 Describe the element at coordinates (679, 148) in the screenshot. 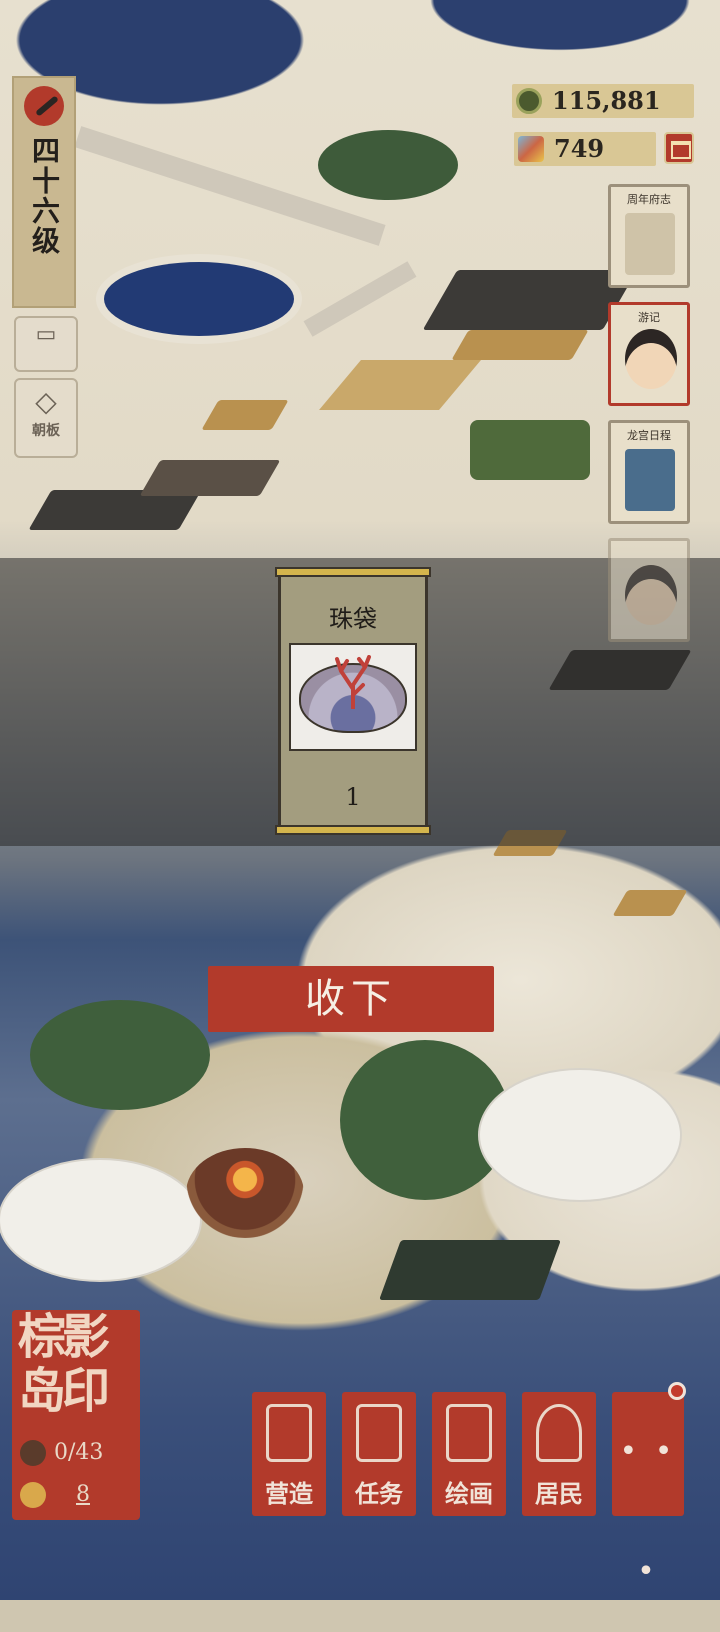

I see `shop-icon` at that location.